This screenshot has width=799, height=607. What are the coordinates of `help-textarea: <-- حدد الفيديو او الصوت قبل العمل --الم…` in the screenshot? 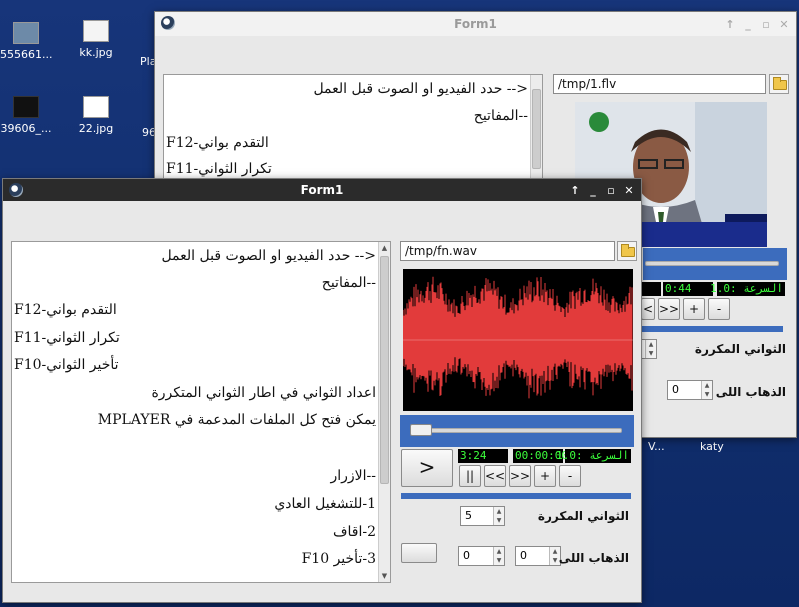 It's located at (353, 129).